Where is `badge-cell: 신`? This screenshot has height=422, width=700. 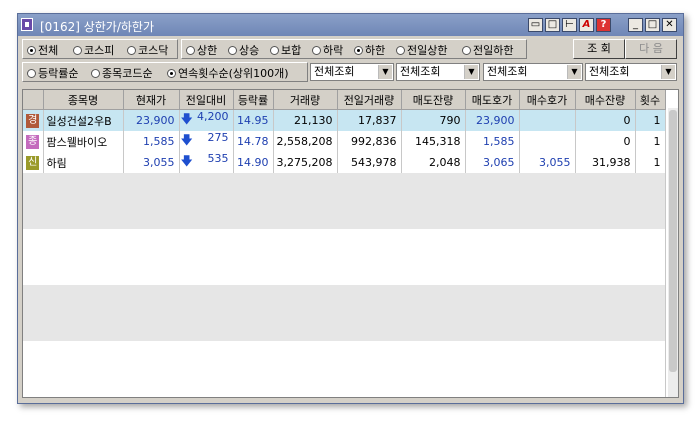 badge-cell: 신 is located at coordinates (33, 162).